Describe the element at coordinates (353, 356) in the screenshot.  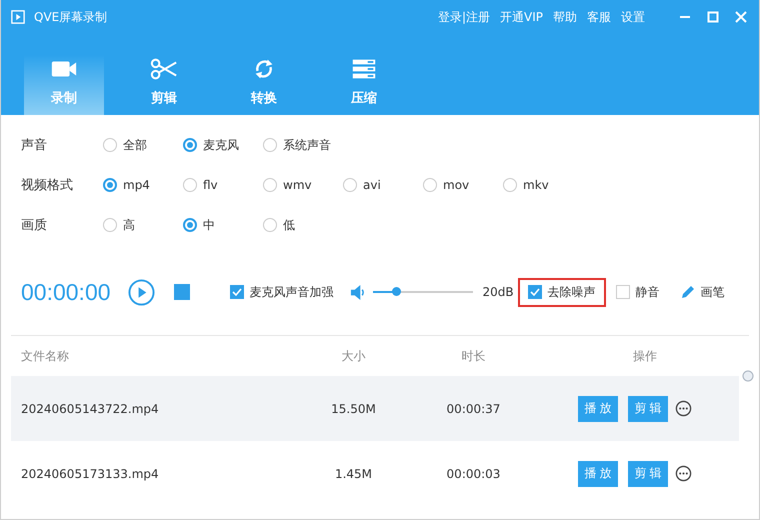
I see `column-header: 大小` at that location.